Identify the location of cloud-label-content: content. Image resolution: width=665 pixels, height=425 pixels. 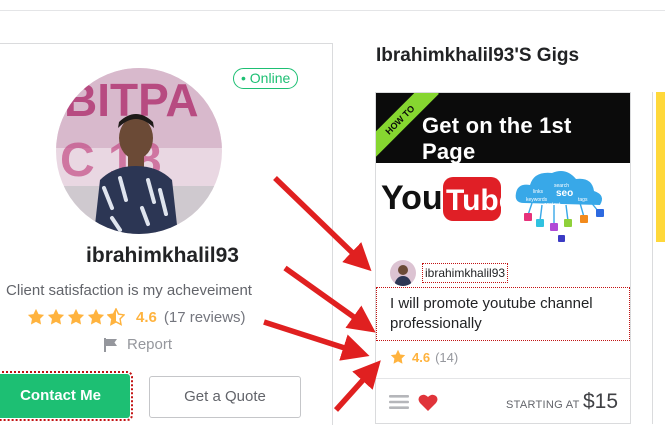
(552, 205).